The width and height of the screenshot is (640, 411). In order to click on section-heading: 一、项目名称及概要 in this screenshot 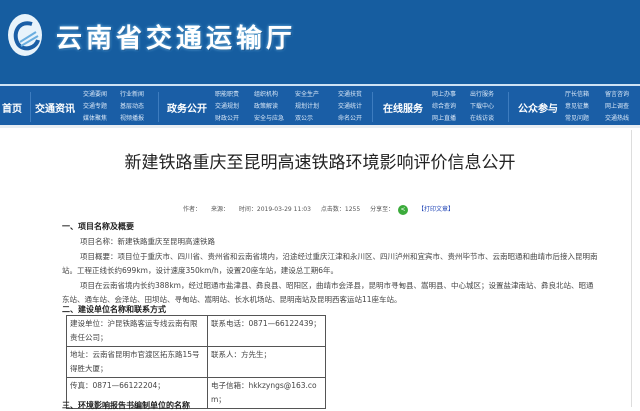, I will do `click(98, 226)`.